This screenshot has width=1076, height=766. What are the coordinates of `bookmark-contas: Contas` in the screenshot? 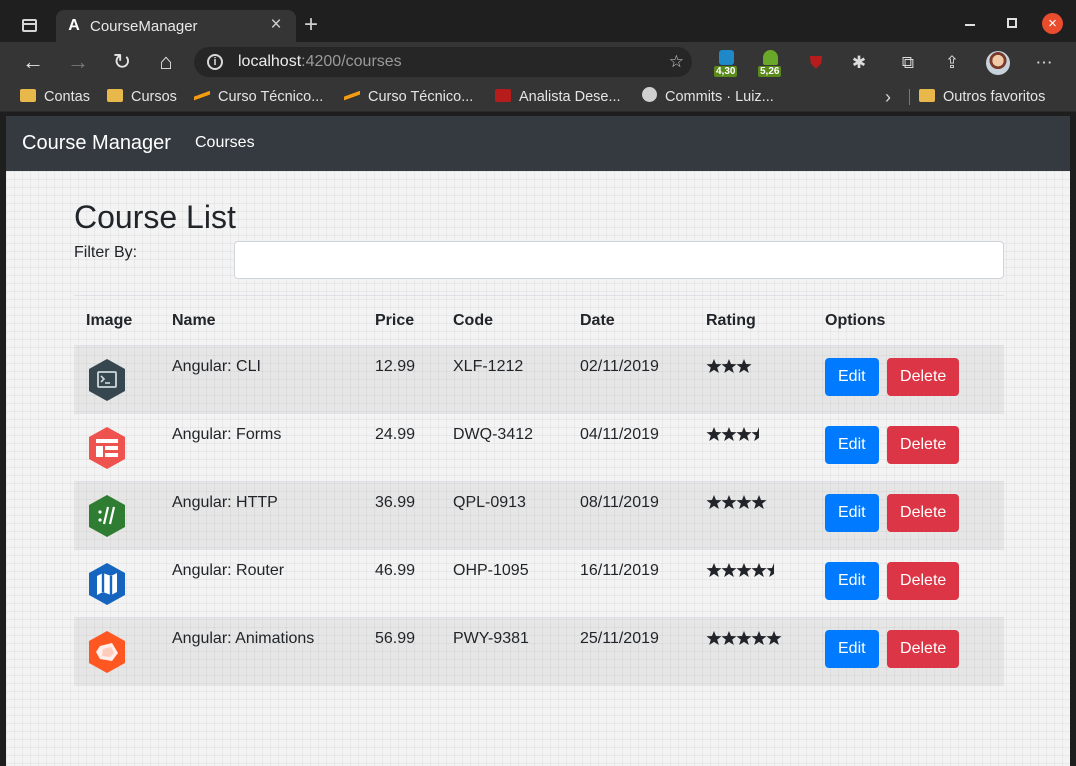 It's located at (55, 97).